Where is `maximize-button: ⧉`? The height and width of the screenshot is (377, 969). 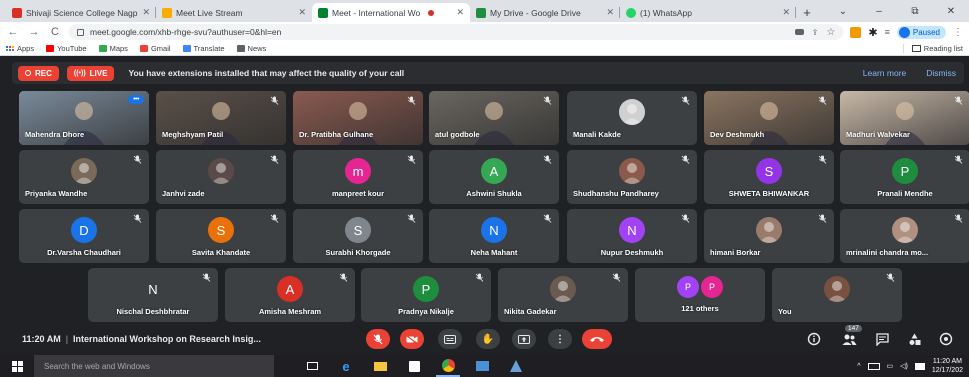 maximize-button: ⧉ is located at coordinates (915, 11).